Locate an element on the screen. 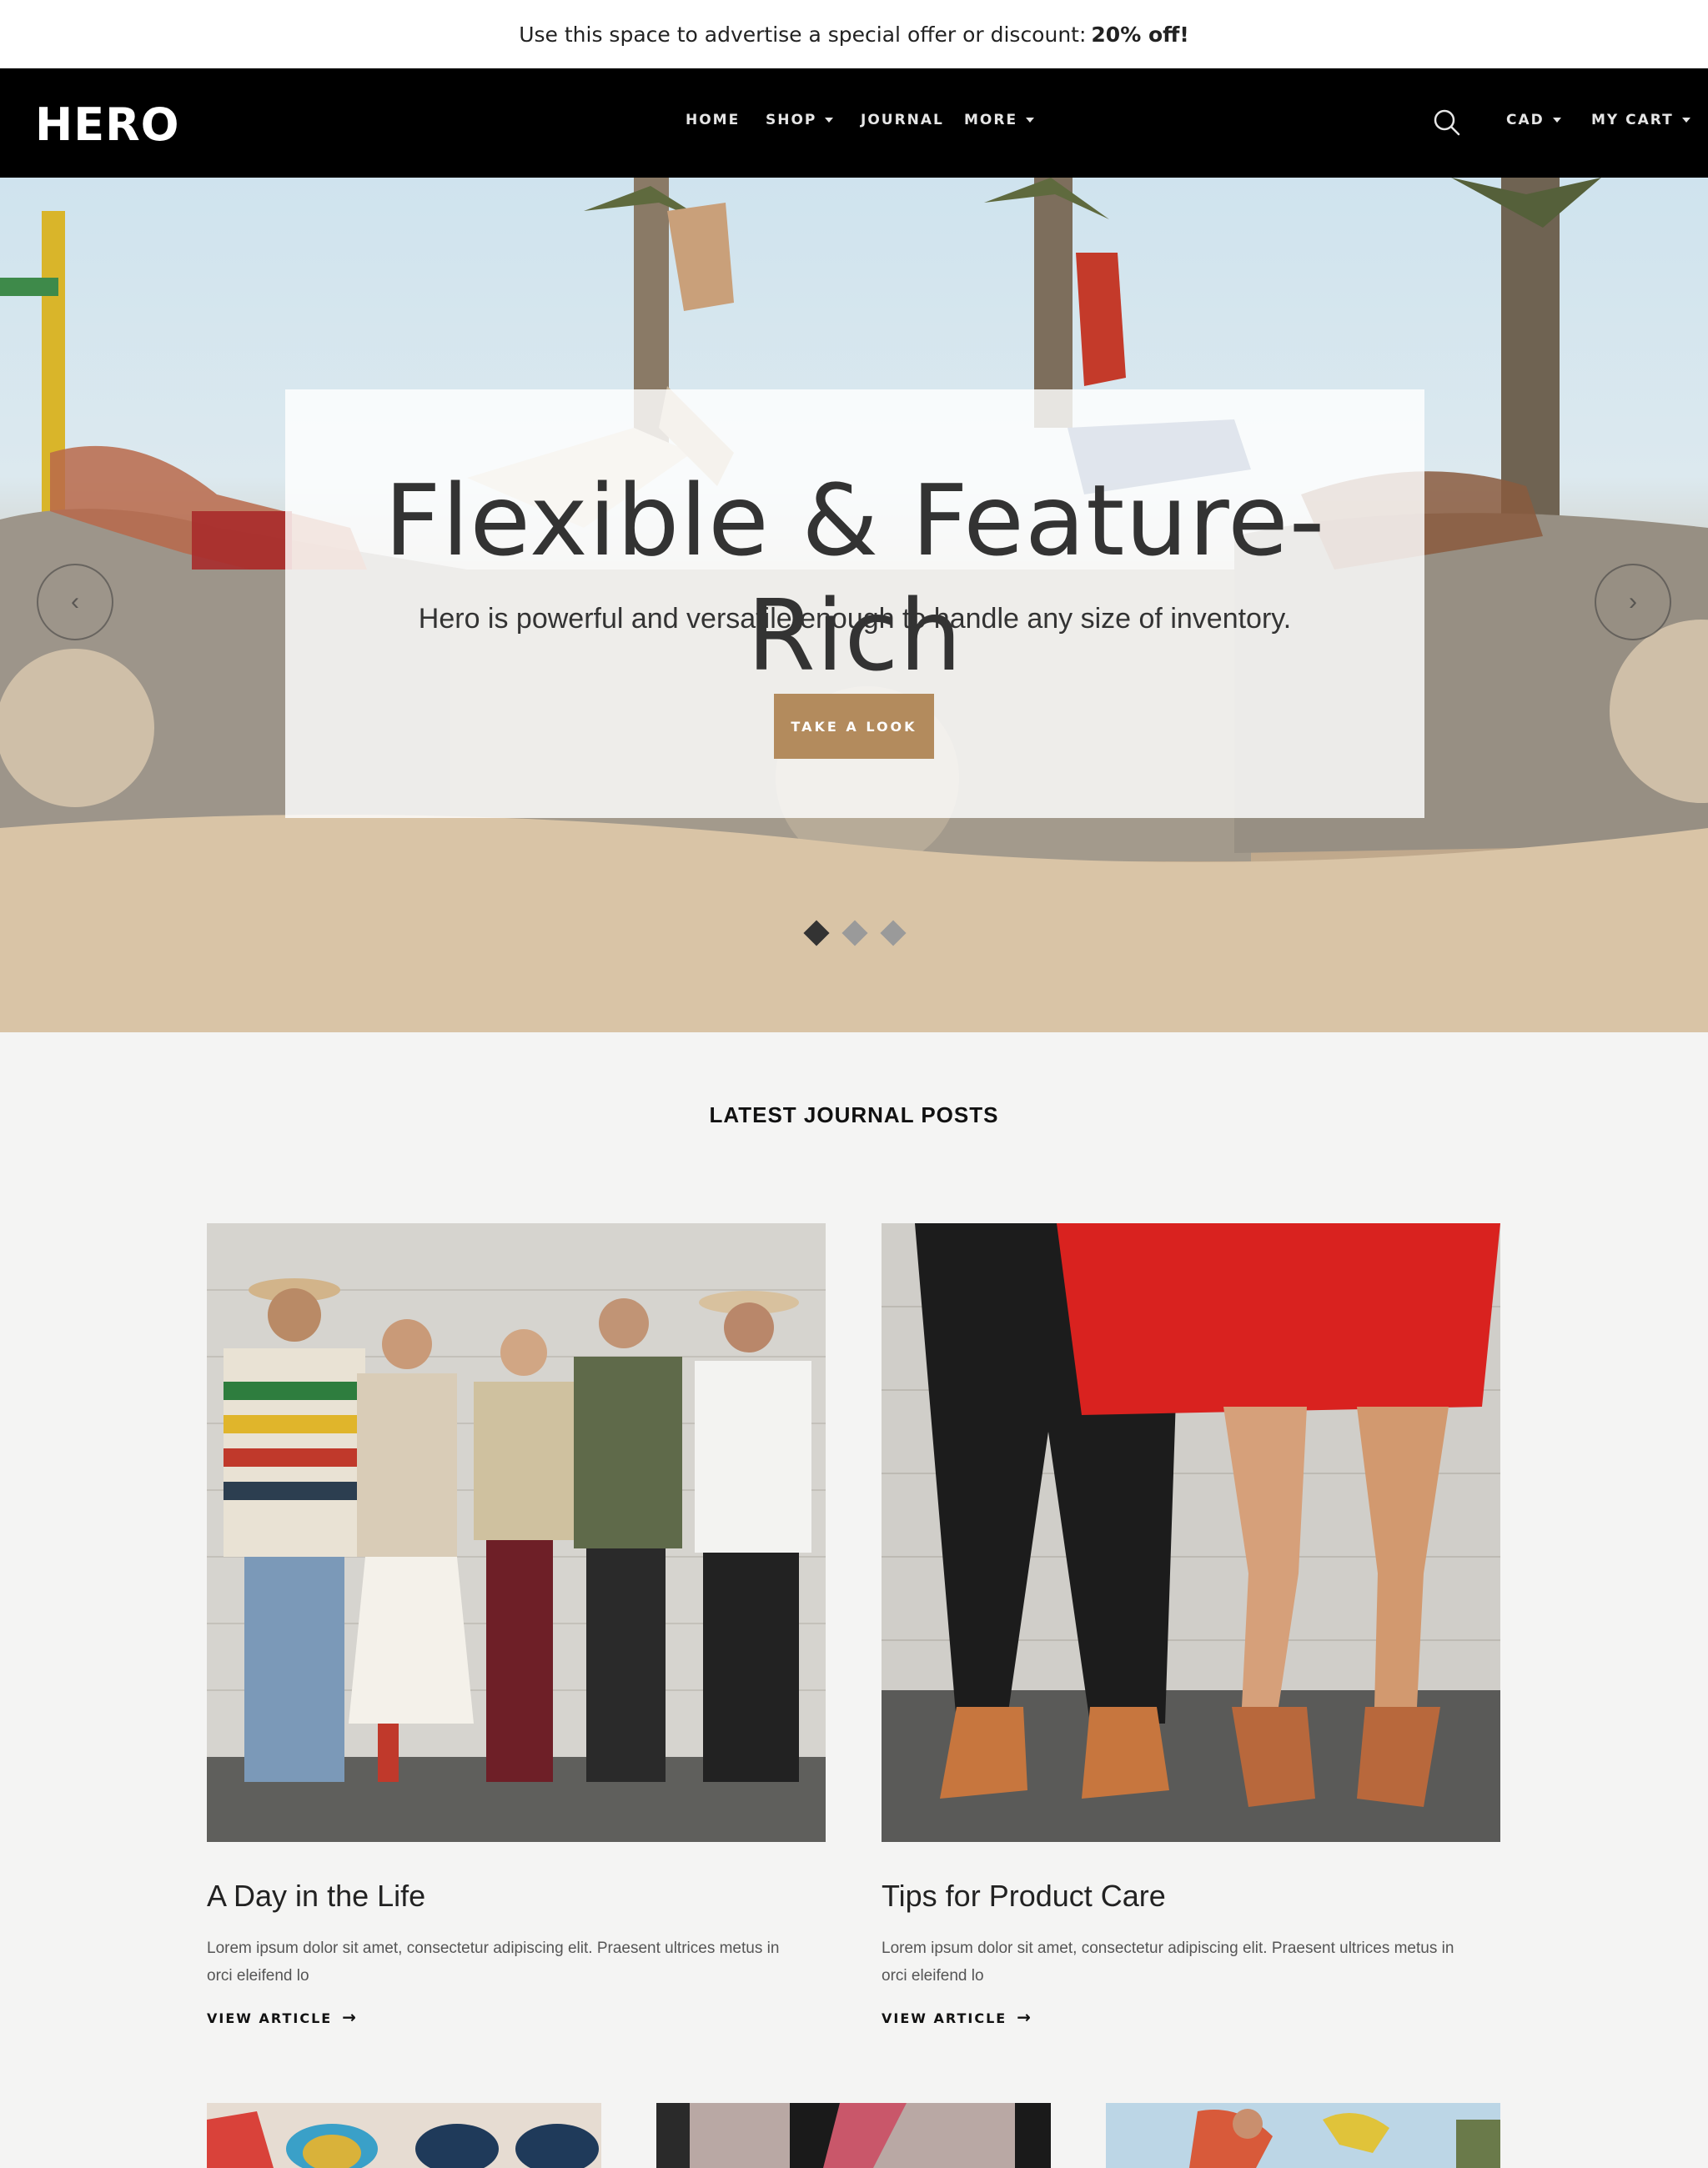  swing-thumbnail-image is located at coordinates (1303, 2135).